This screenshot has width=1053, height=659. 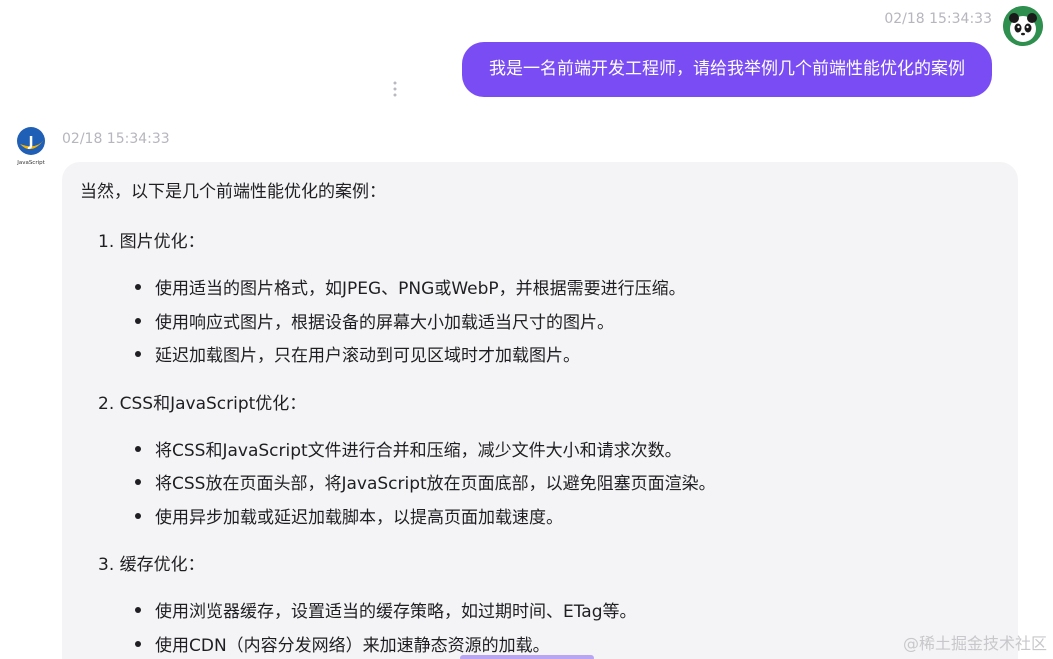 I want to click on list-item: 延迟加载图片，只在用户滚动到可见区域时才加载图片。, so click(x=357, y=353).